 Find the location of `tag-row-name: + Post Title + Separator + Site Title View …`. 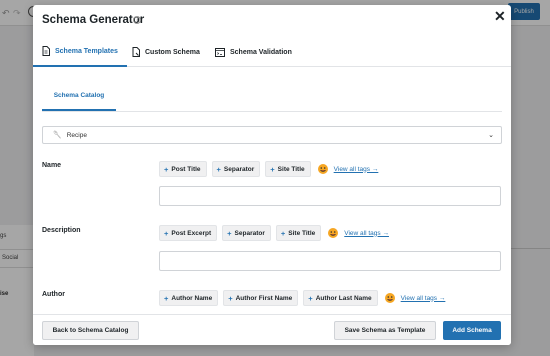

tag-row-name: + Post Title + Separator + Site Title View … is located at coordinates (268, 169).